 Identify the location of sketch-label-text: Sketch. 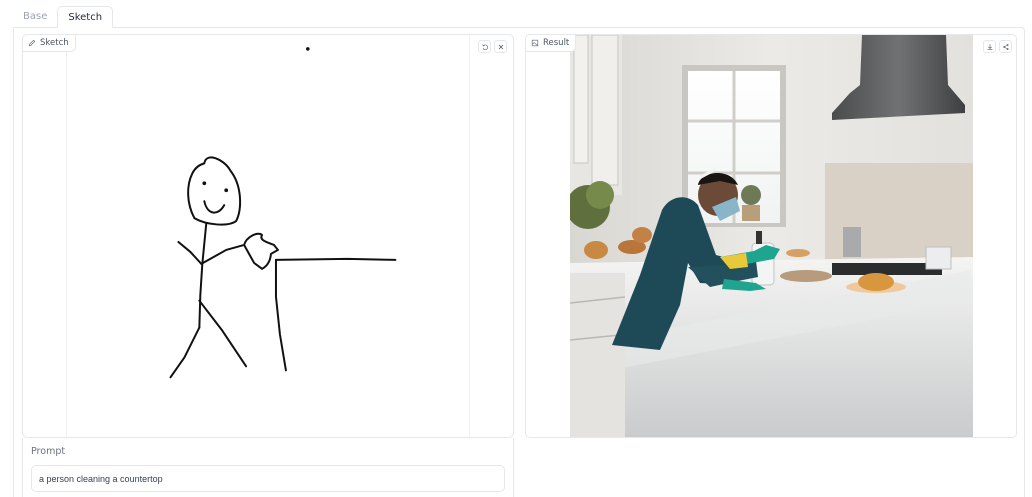
(54, 43).